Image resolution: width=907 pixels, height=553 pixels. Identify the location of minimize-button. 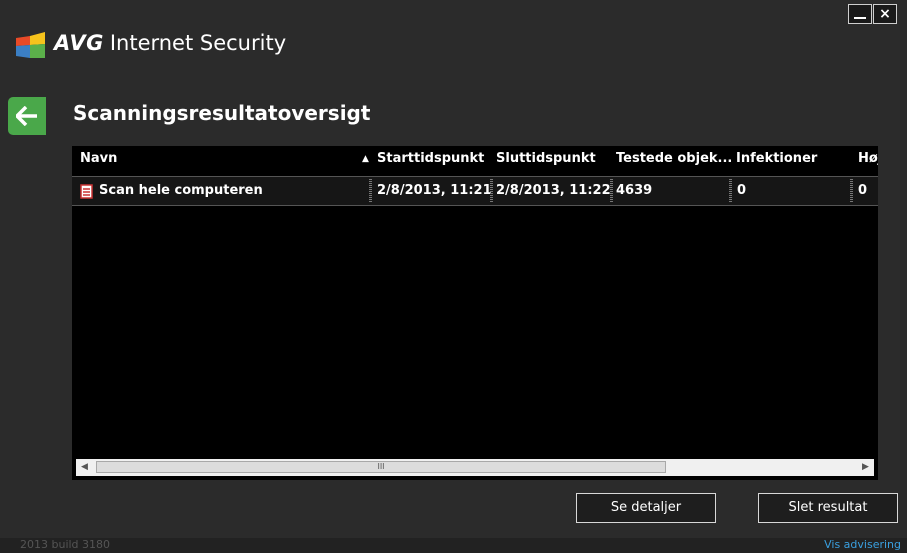
(860, 14).